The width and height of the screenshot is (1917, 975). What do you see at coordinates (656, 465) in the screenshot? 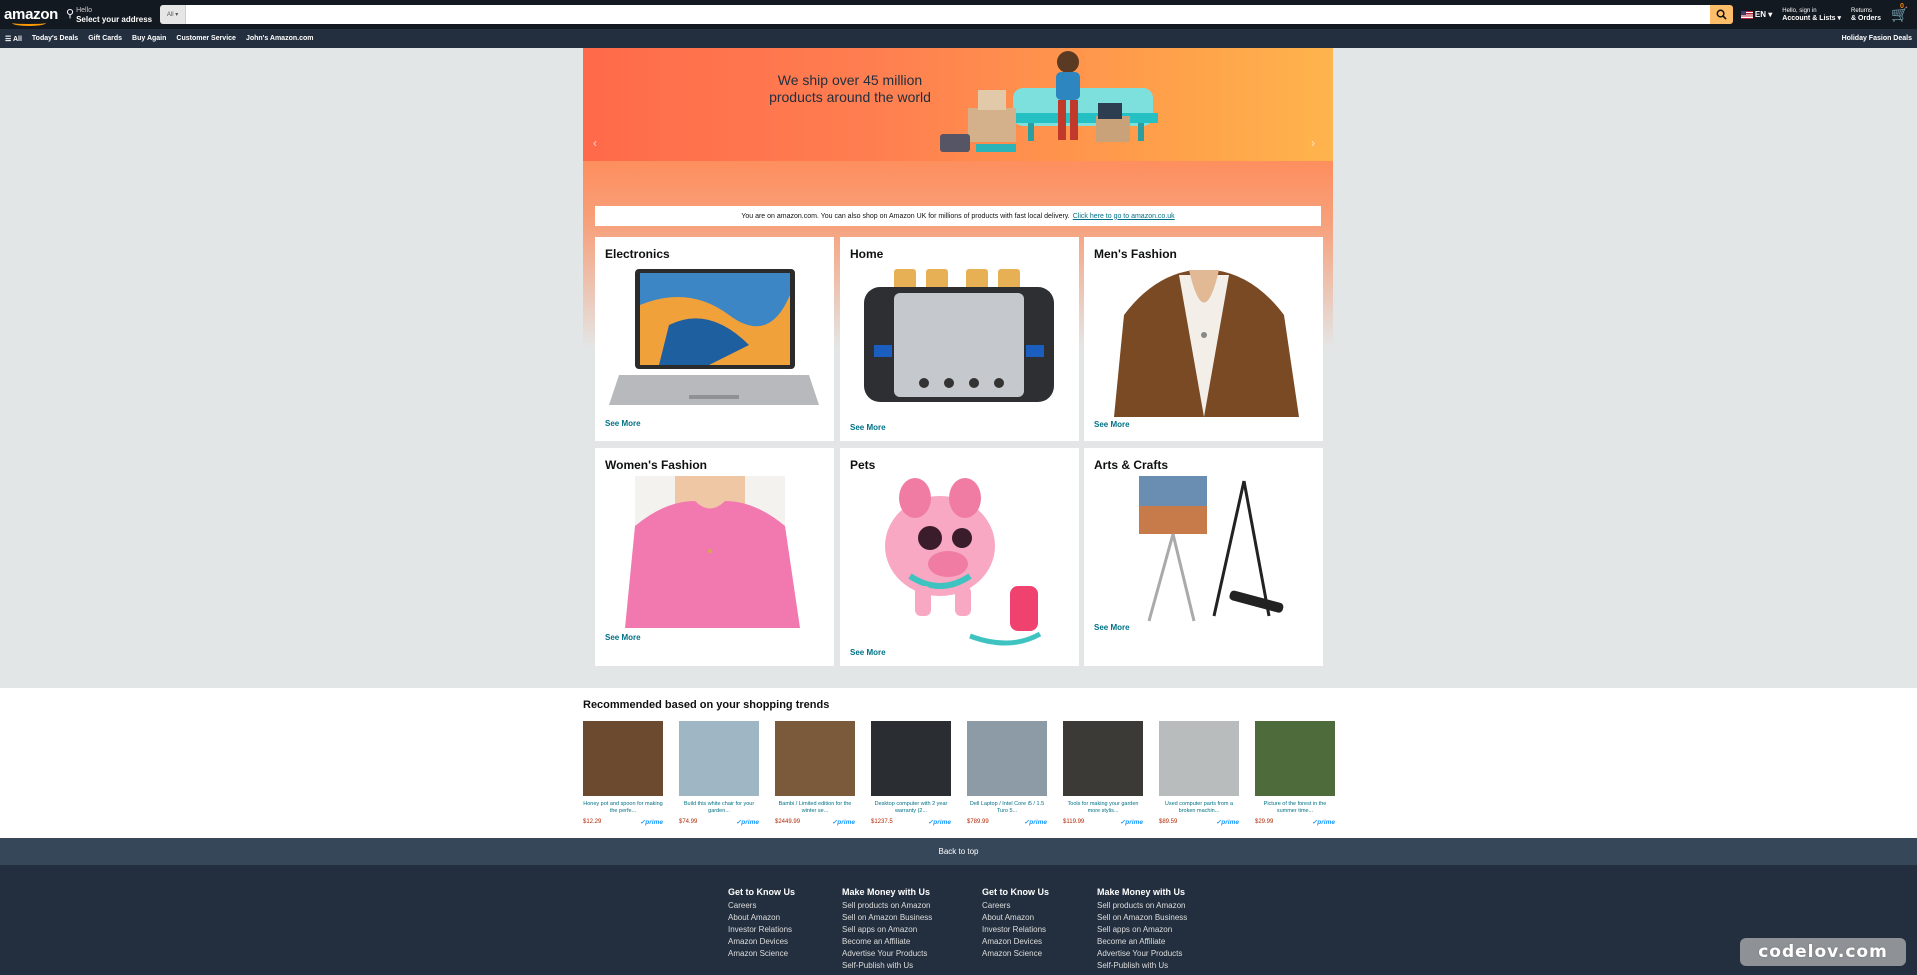
I see `card-title: Women's Fashion` at bounding box center [656, 465].